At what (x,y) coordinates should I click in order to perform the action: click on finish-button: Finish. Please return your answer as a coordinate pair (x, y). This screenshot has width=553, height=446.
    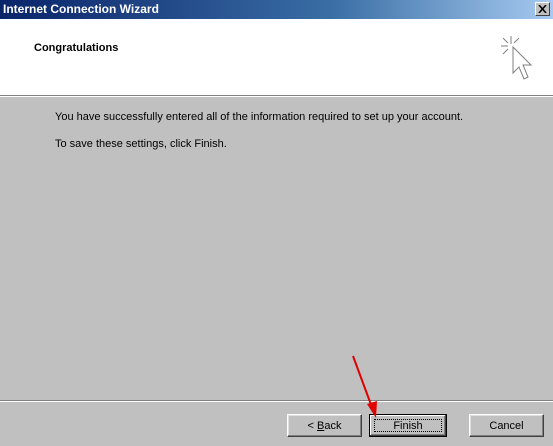
    Looking at the image, I should click on (408, 425).